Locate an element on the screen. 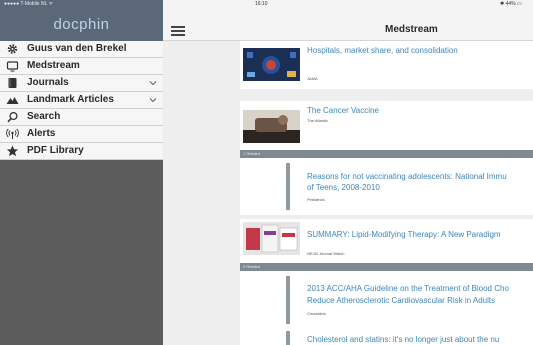 The width and height of the screenshot is (533, 345). sidebar-item-label: Guus van den Brekel is located at coordinates (77, 48).